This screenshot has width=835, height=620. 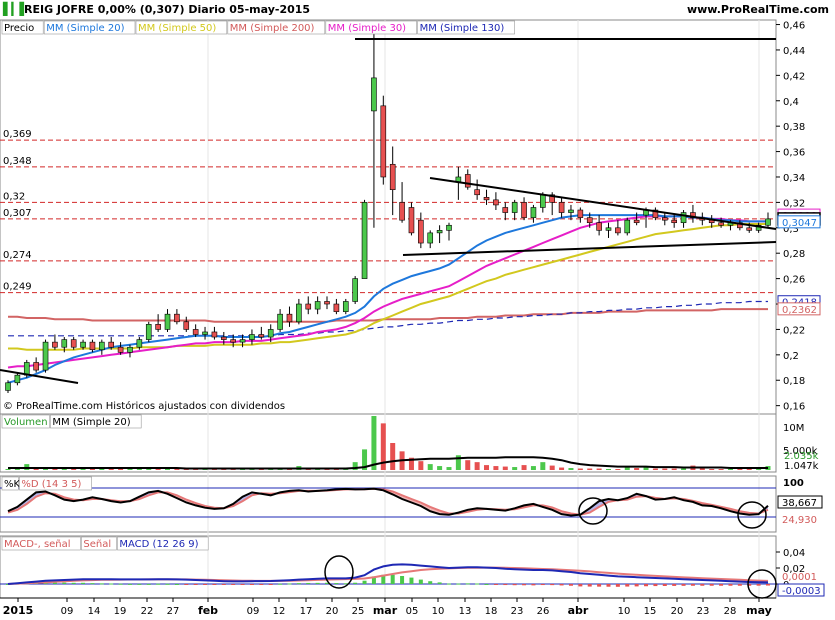 I want to click on x-tick-label: 20, so click(x=677, y=611).